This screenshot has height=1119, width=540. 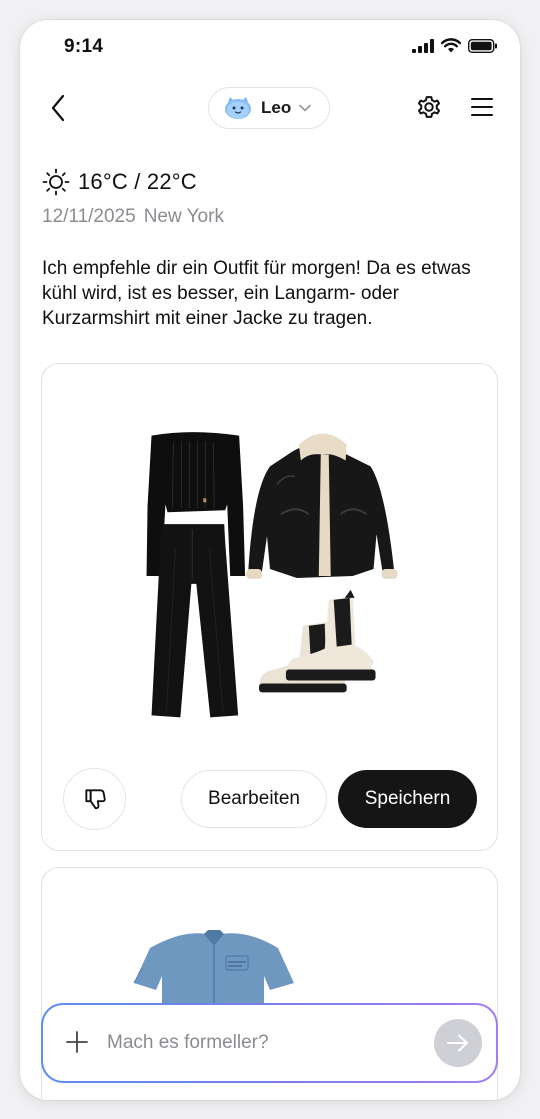 What do you see at coordinates (317, 641) in the screenshot?
I see `boots-image` at bounding box center [317, 641].